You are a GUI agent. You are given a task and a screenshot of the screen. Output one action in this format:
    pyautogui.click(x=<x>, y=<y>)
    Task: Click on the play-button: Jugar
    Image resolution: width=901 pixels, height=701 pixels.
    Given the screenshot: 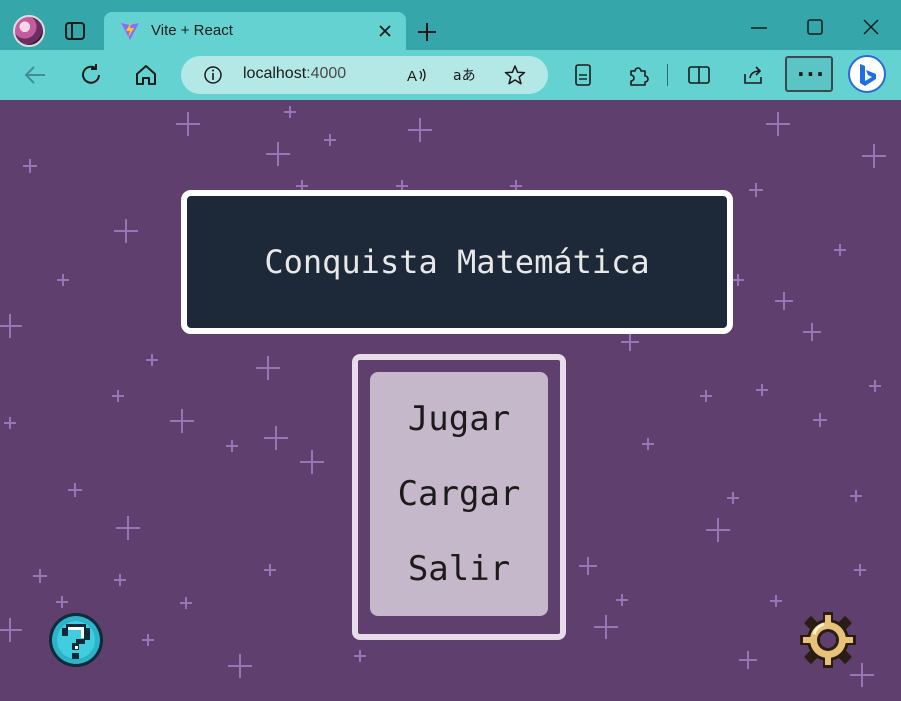 What is the action you would take?
    pyautogui.click(x=459, y=419)
    